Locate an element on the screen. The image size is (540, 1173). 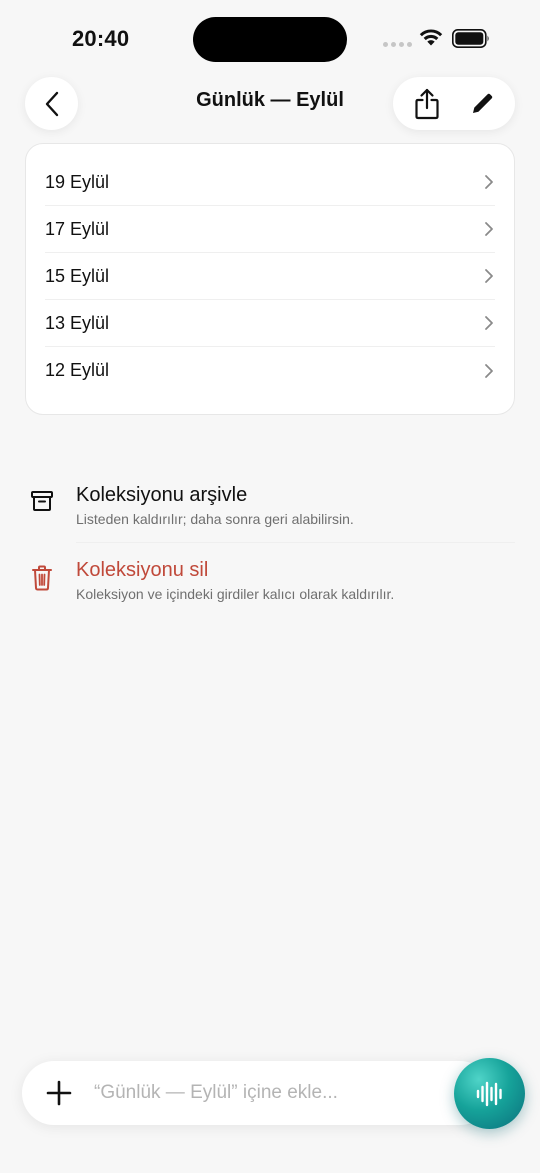
add-button is located at coordinates (59, 1093).